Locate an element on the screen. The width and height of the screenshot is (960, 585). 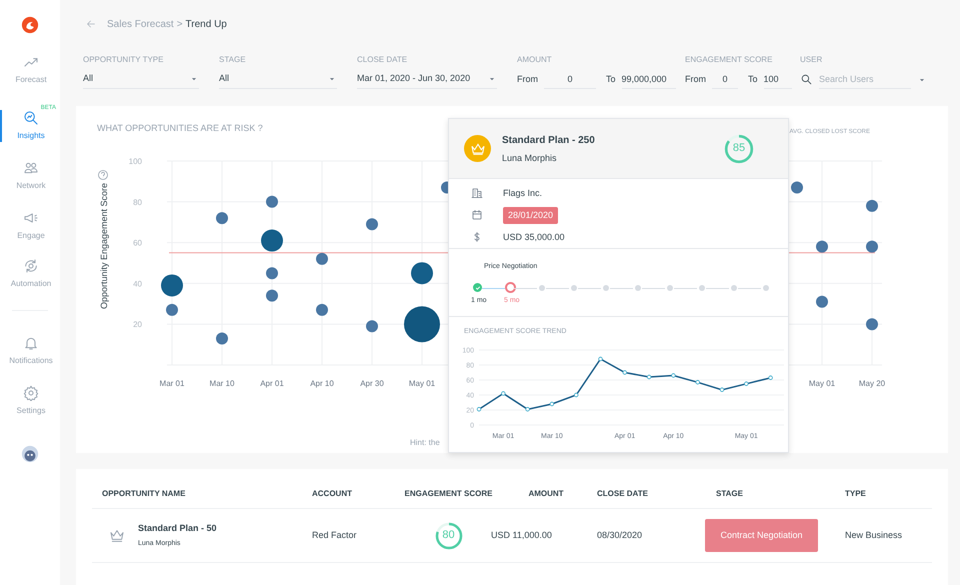
breadcrumb-link: Sales Forecast is located at coordinates (140, 24).